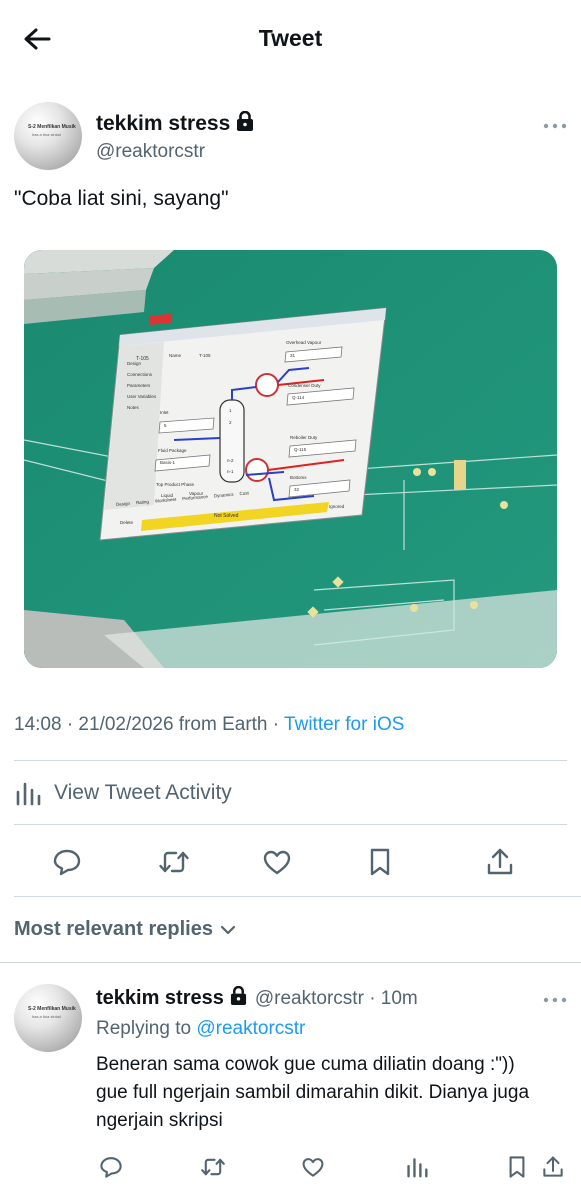  Describe the element at coordinates (168, 462) in the screenshot. I see `fluid-package-value: Basis-1` at that location.